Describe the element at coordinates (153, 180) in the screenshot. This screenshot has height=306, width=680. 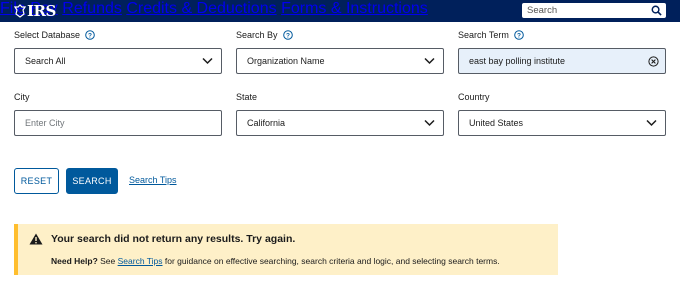
I see `search-tips-link: Search Tips` at that location.